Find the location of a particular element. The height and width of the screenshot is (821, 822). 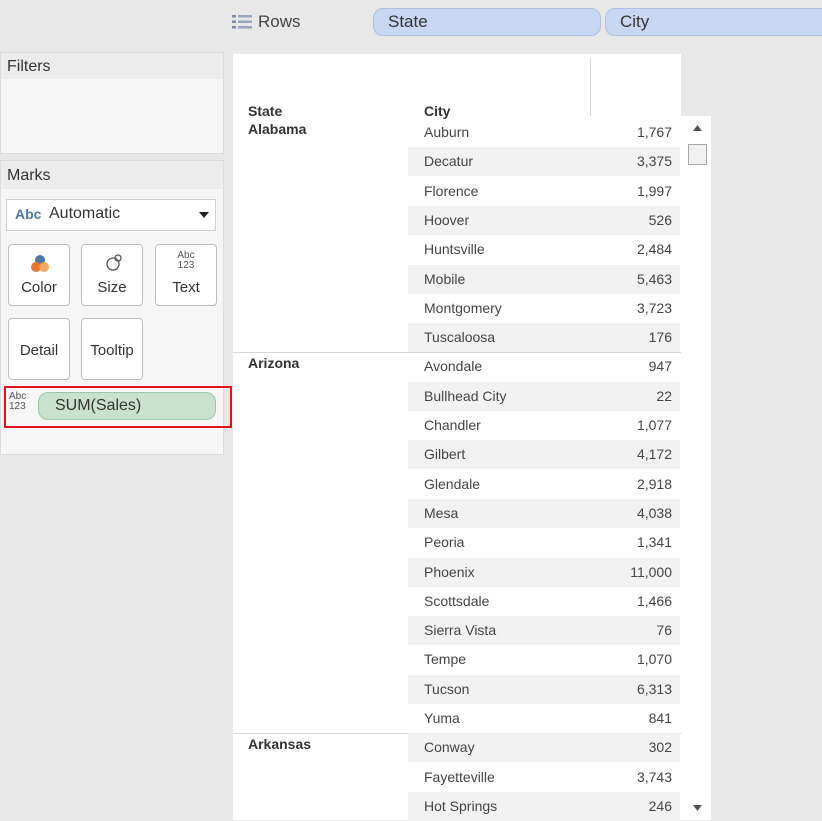

city-cell: Gilbert is located at coordinates (445, 454).